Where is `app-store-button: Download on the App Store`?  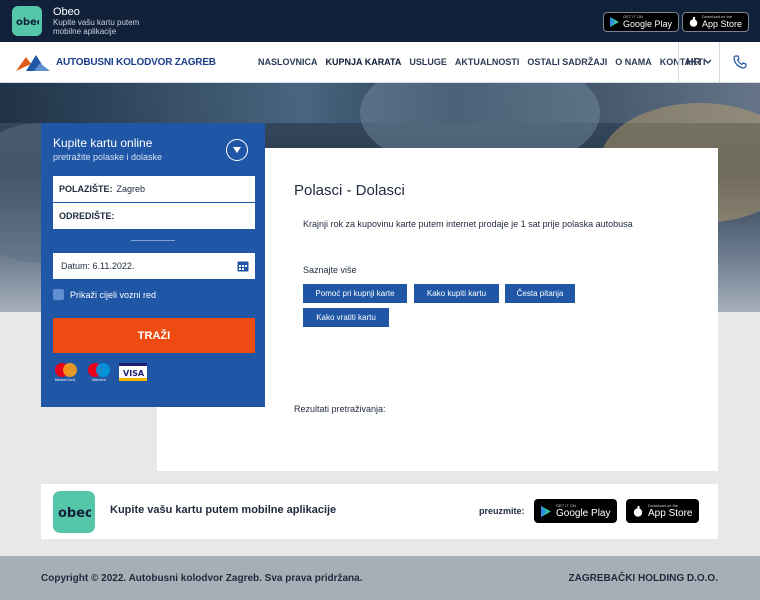 app-store-button: Download on the App Store is located at coordinates (716, 22).